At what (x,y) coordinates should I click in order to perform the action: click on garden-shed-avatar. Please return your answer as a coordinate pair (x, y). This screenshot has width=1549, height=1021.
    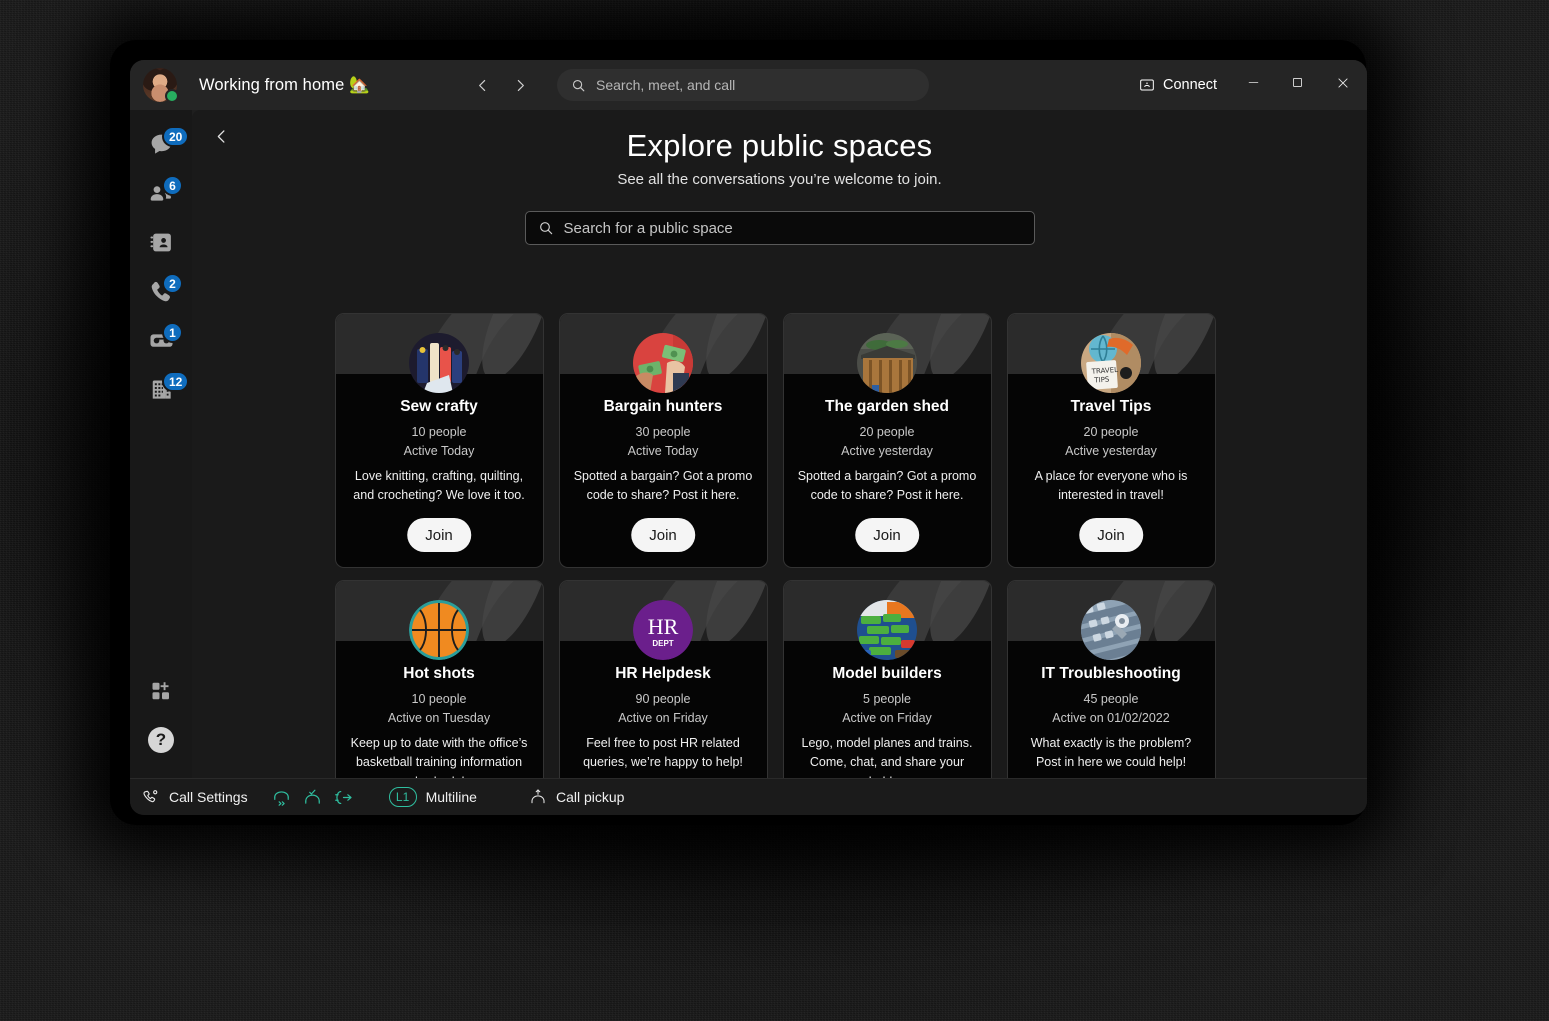
    Looking at the image, I should click on (887, 363).